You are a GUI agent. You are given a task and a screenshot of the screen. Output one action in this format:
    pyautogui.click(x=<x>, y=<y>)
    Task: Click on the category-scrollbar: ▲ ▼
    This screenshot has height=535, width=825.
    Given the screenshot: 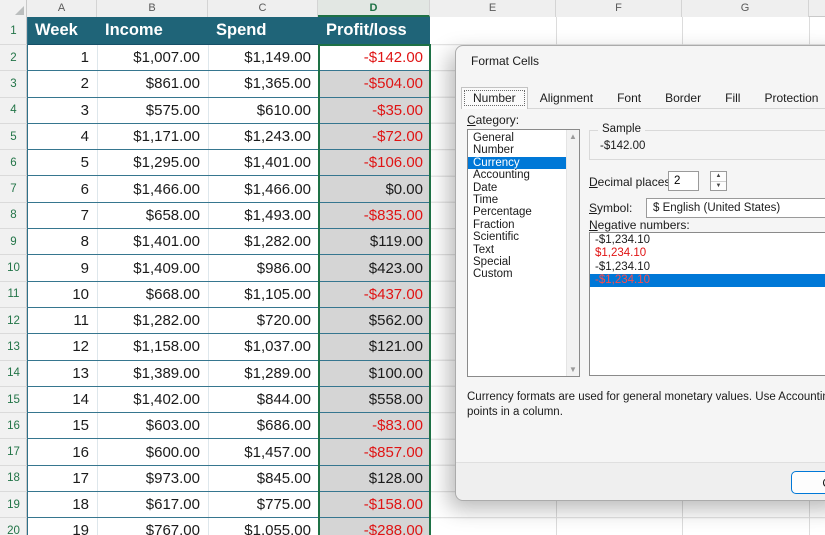 What is the action you would take?
    pyautogui.click(x=572, y=253)
    